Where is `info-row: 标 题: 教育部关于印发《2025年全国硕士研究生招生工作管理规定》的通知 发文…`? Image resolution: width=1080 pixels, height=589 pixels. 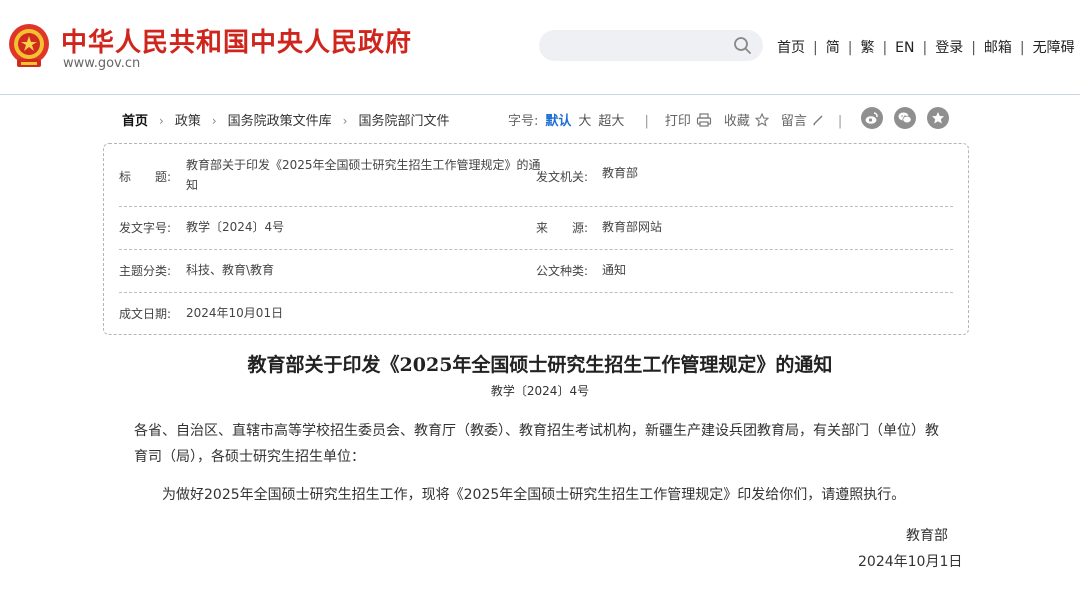
info-row: 标 题: 教育部关于印发《2025年全国硕士研究生招生工作管理规定》的通知 发文… is located at coordinates (536, 180).